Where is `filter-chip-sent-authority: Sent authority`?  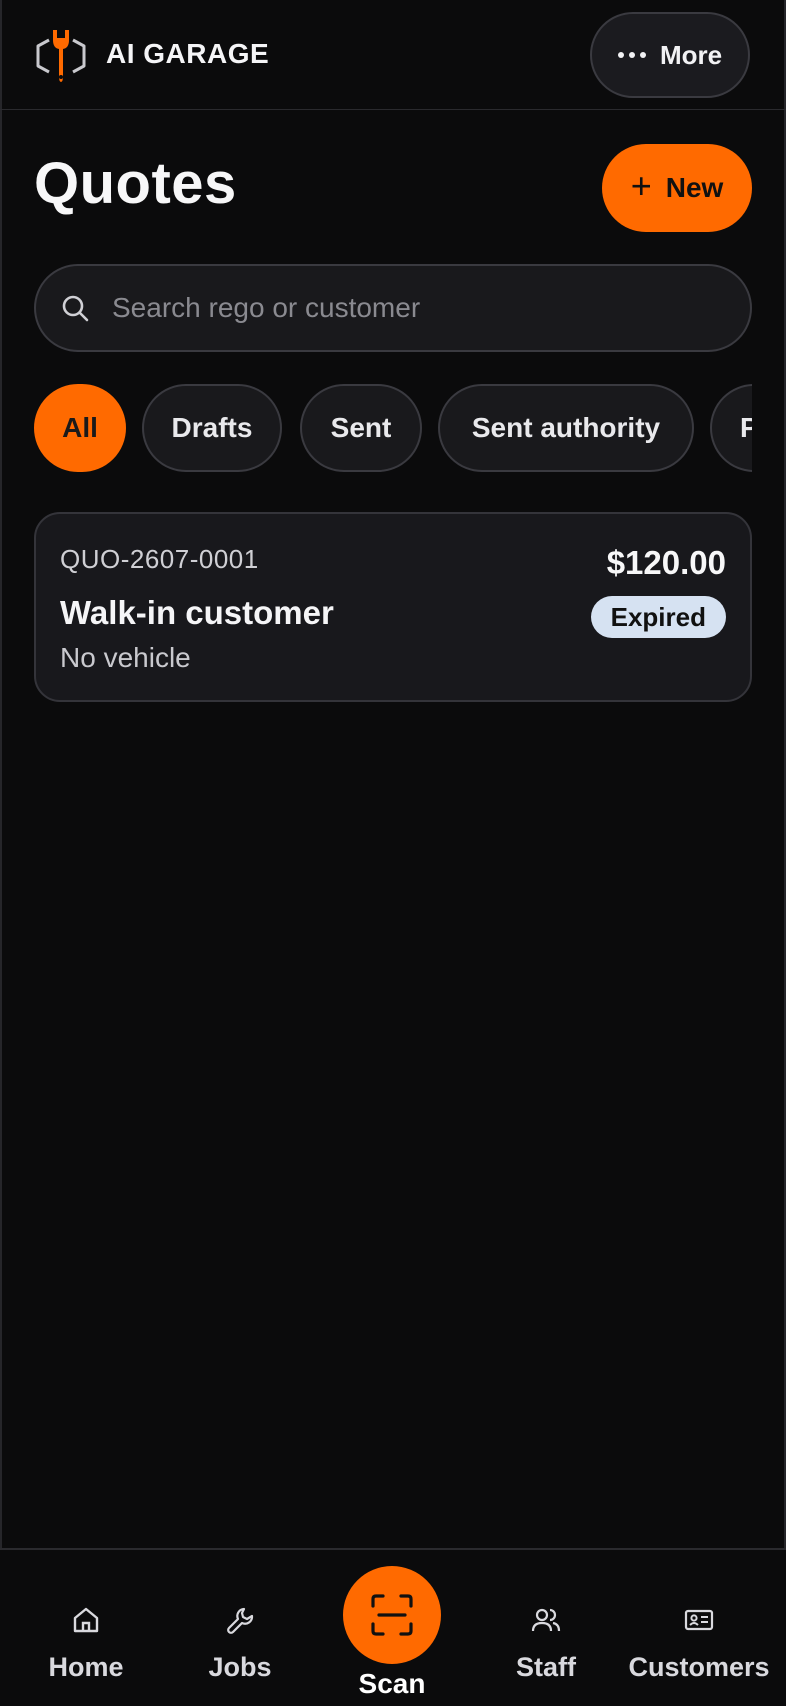
filter-chip-sent-authority: Sent authority is located at coordinates (566, 428).